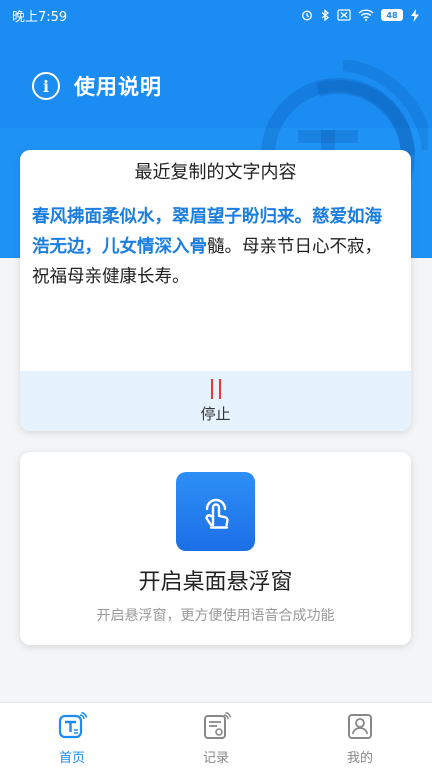  Describe the element at coordinates (360, 726) in the screenshot. I see `profile-icon` at that location.